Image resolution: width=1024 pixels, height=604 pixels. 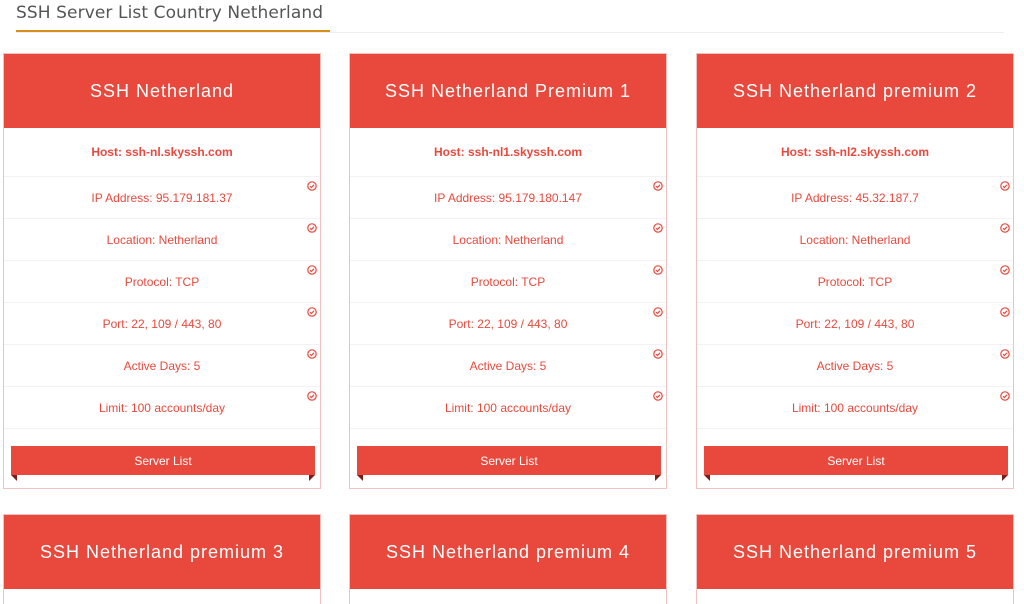 I want to click on host-text: Host: ssh-nl2.skyssh.com, so click(x=855, y=152).